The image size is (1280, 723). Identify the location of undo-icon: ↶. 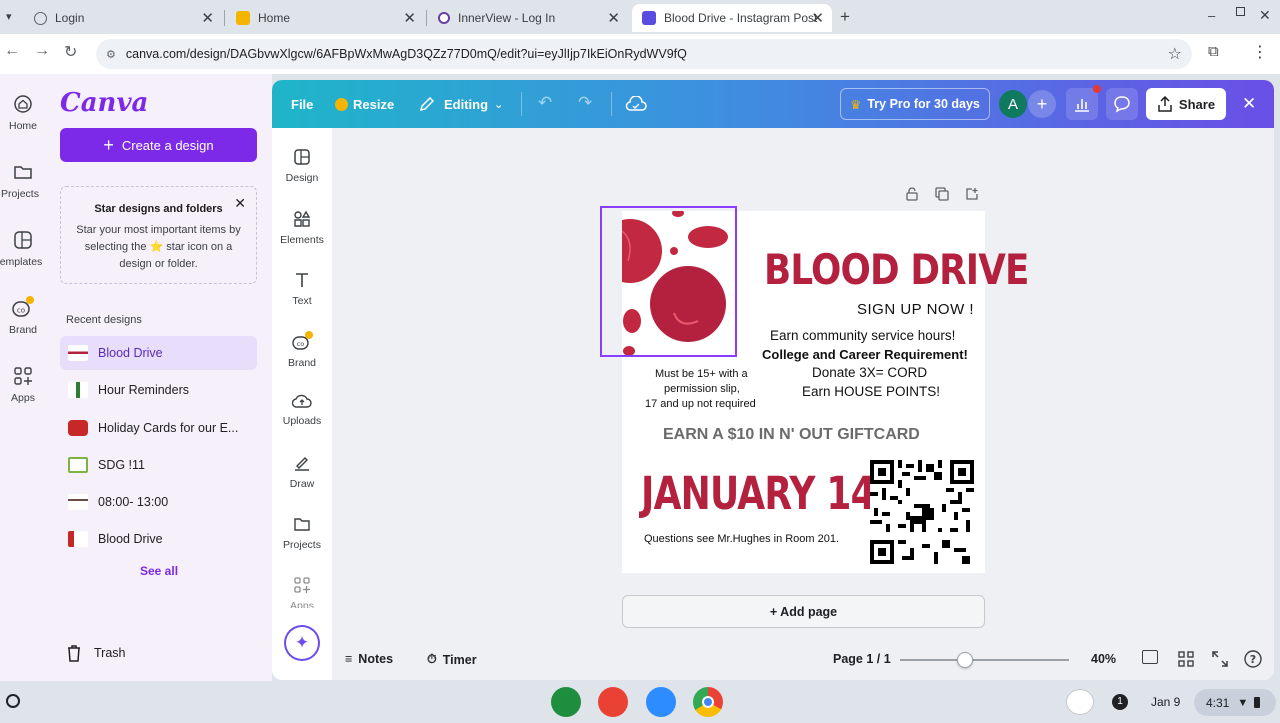
(545, 103).